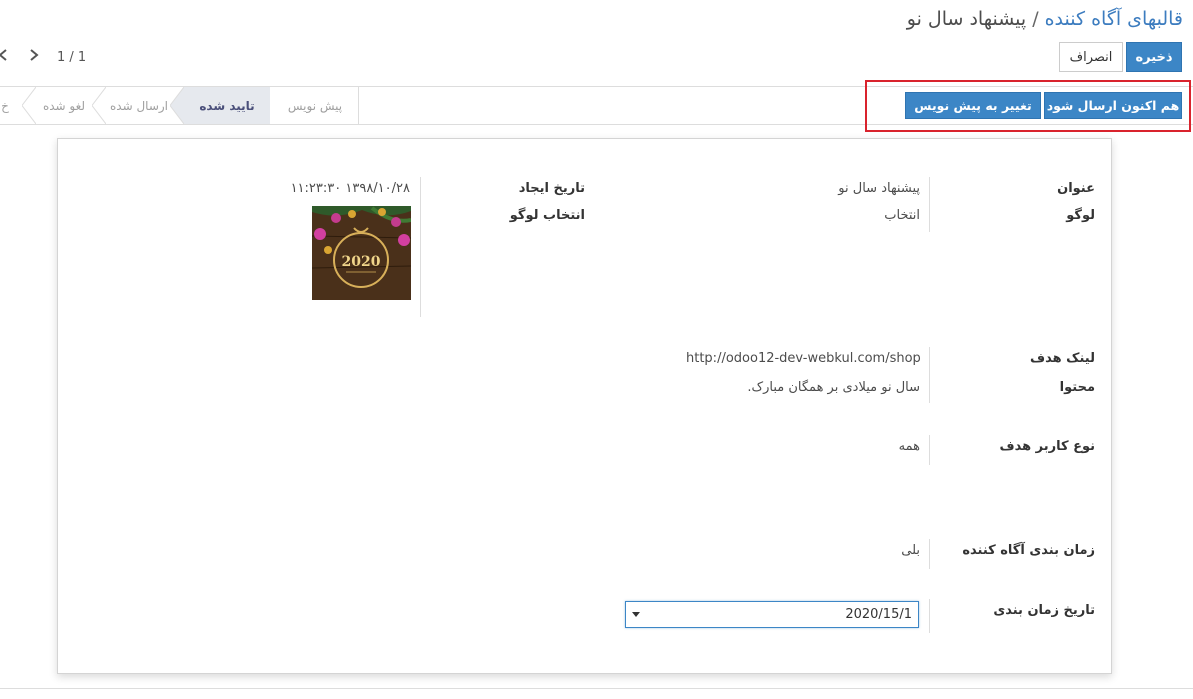 The height and width of the screenshot is (699, 1193). What do you see at coordinates (878, 614) in the screenshot?
I see `schedule-date-value: 2020/15/1` at bounding box center [878, 614].